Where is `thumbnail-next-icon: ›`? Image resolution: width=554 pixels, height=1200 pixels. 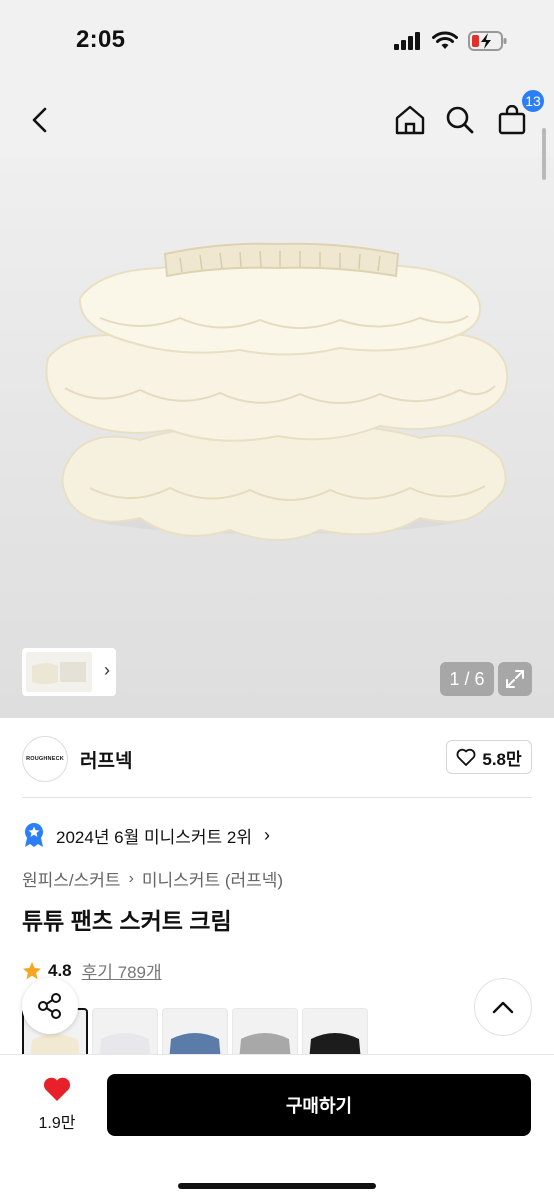
thumbnail-next-icon: › is located at coordinates (107, 670).